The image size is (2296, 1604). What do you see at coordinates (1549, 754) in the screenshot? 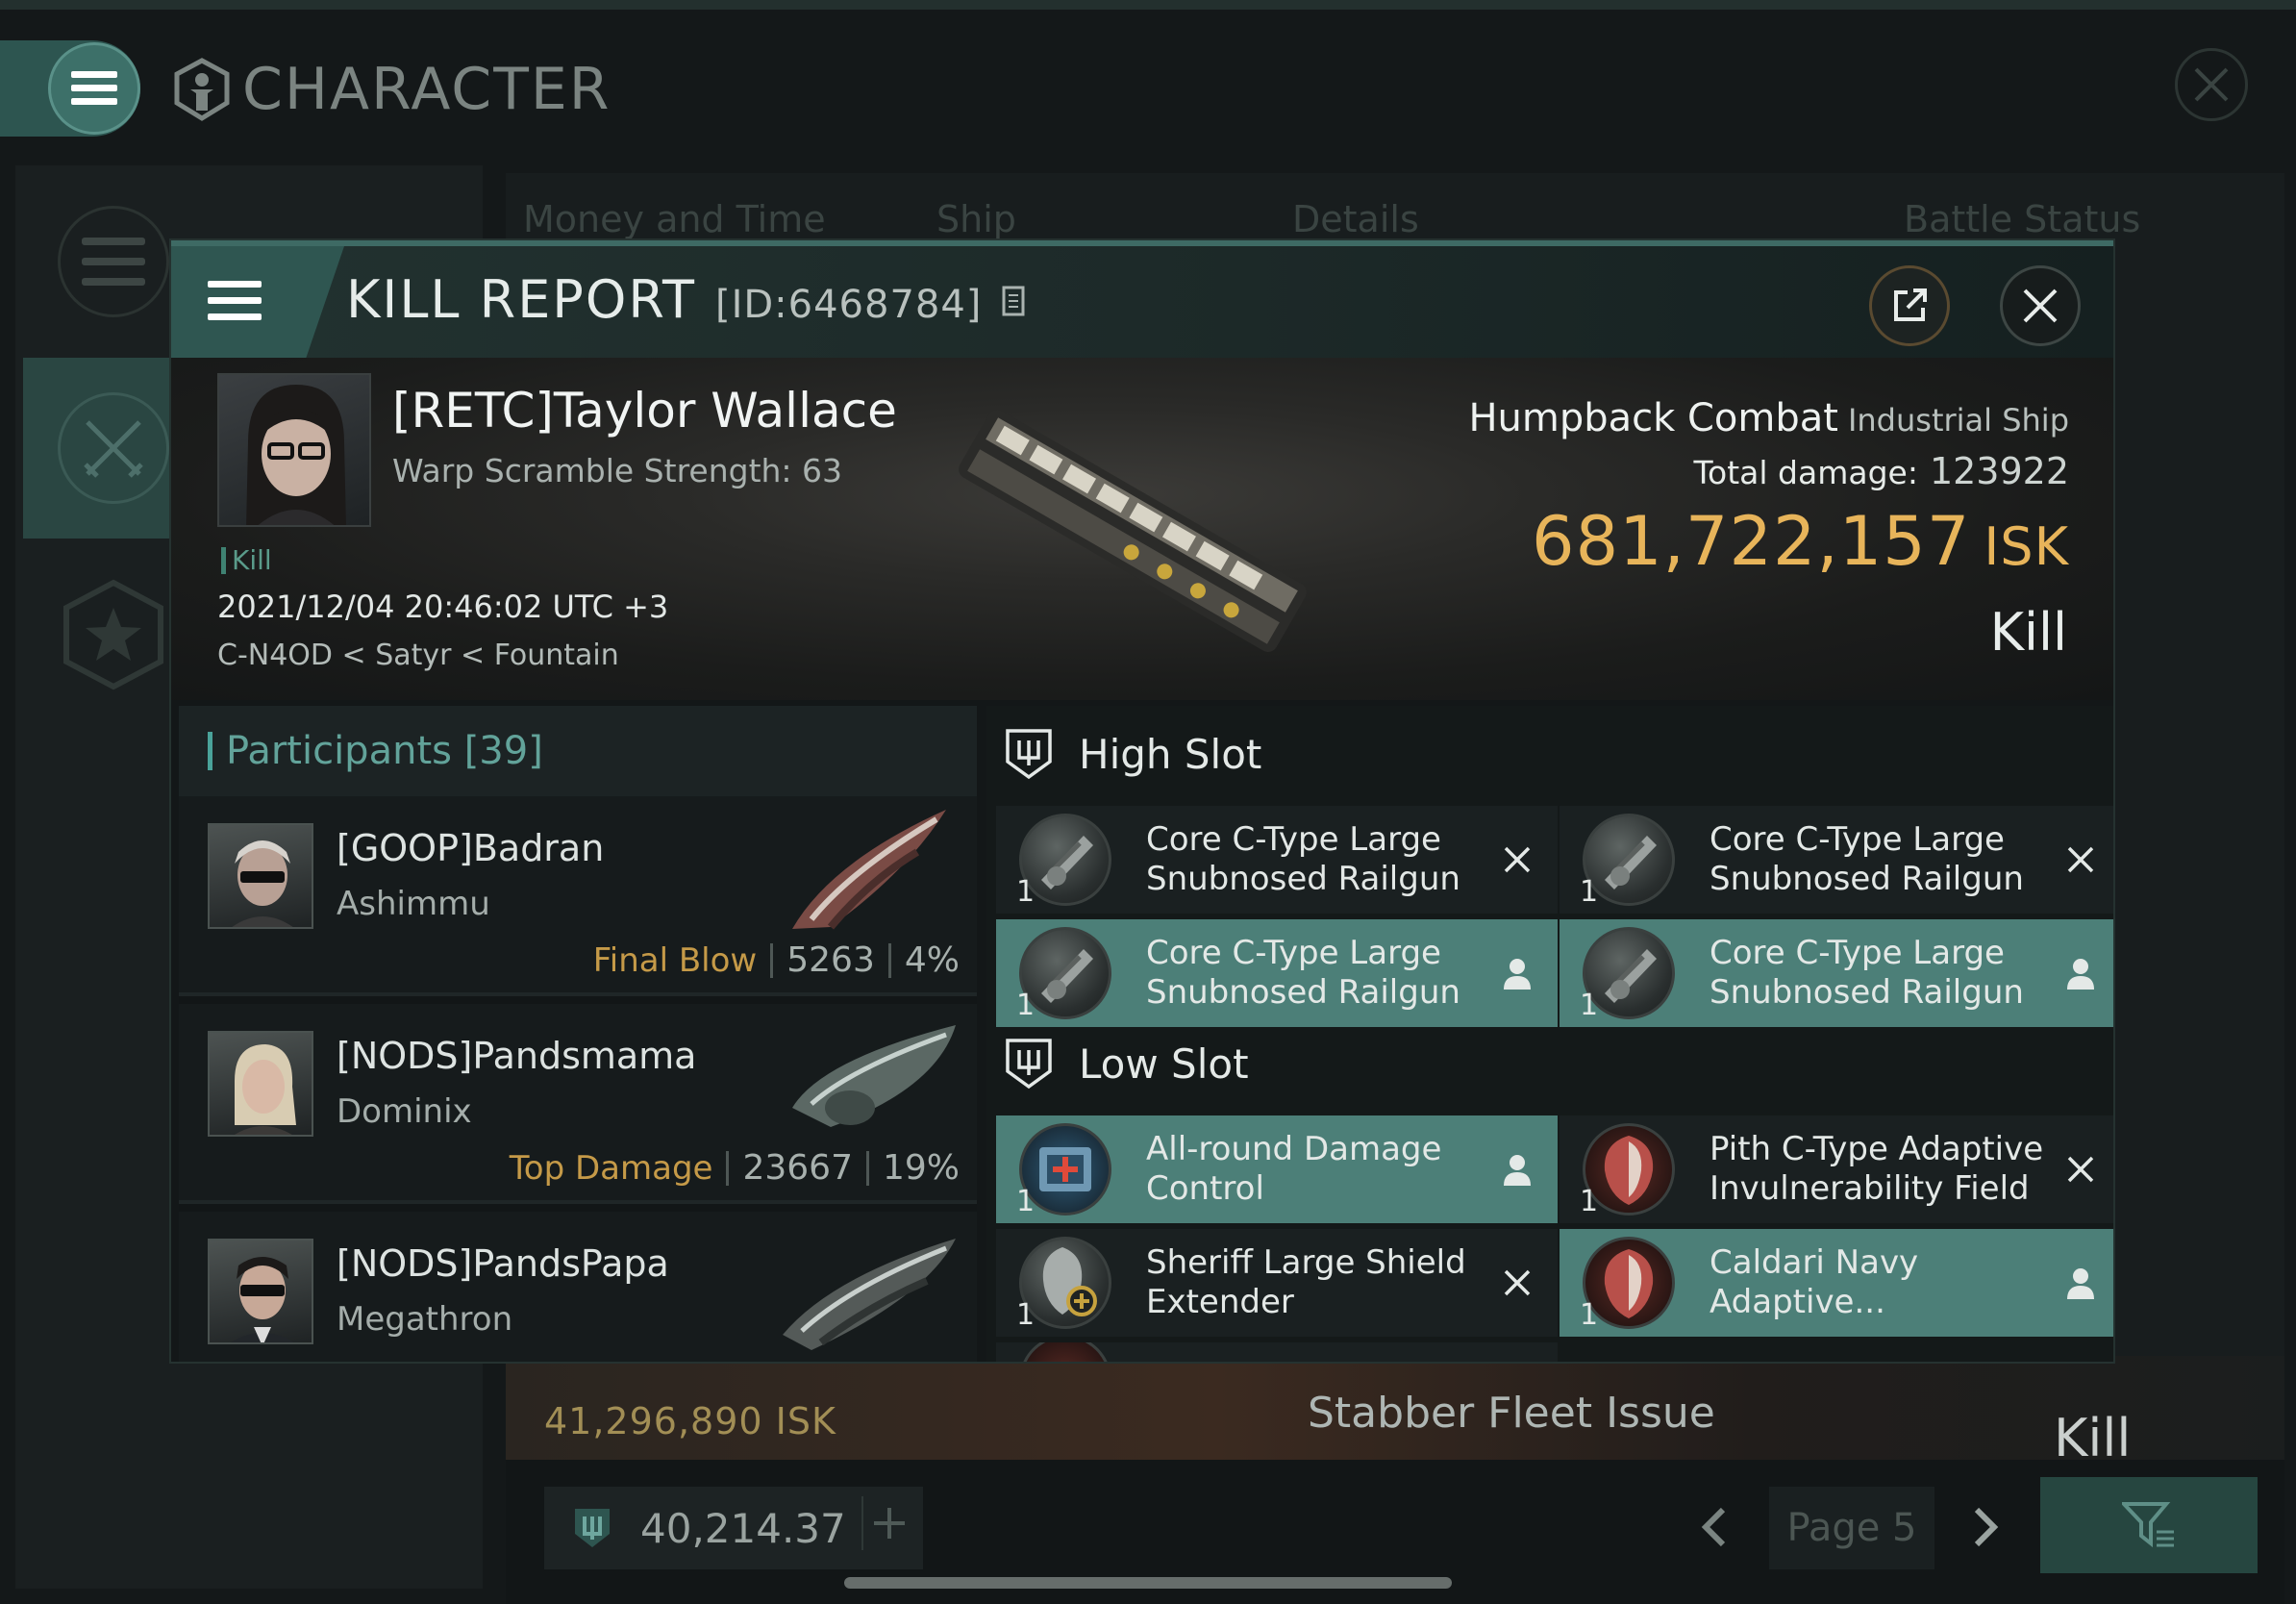
I see `high-slot-header: High Slot` at bounding box center [1549, 754].